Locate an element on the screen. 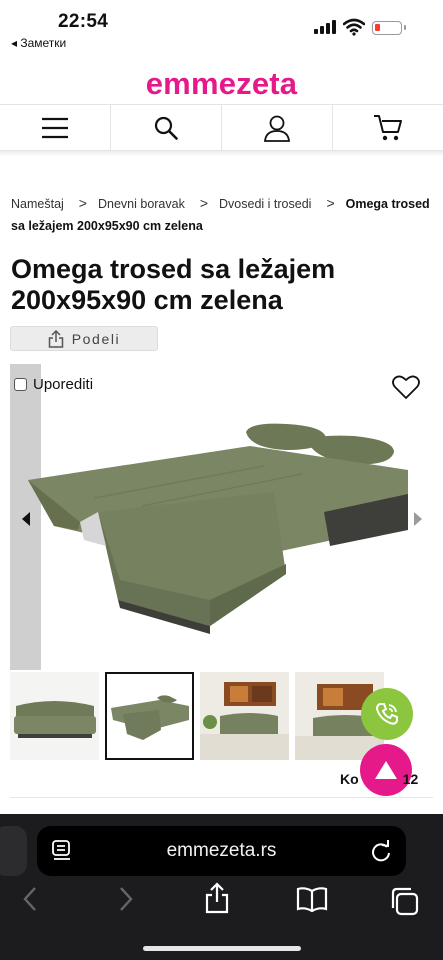 The width and height of the screenshot is (443, 960). back-button is located at coordinates (30, 901).